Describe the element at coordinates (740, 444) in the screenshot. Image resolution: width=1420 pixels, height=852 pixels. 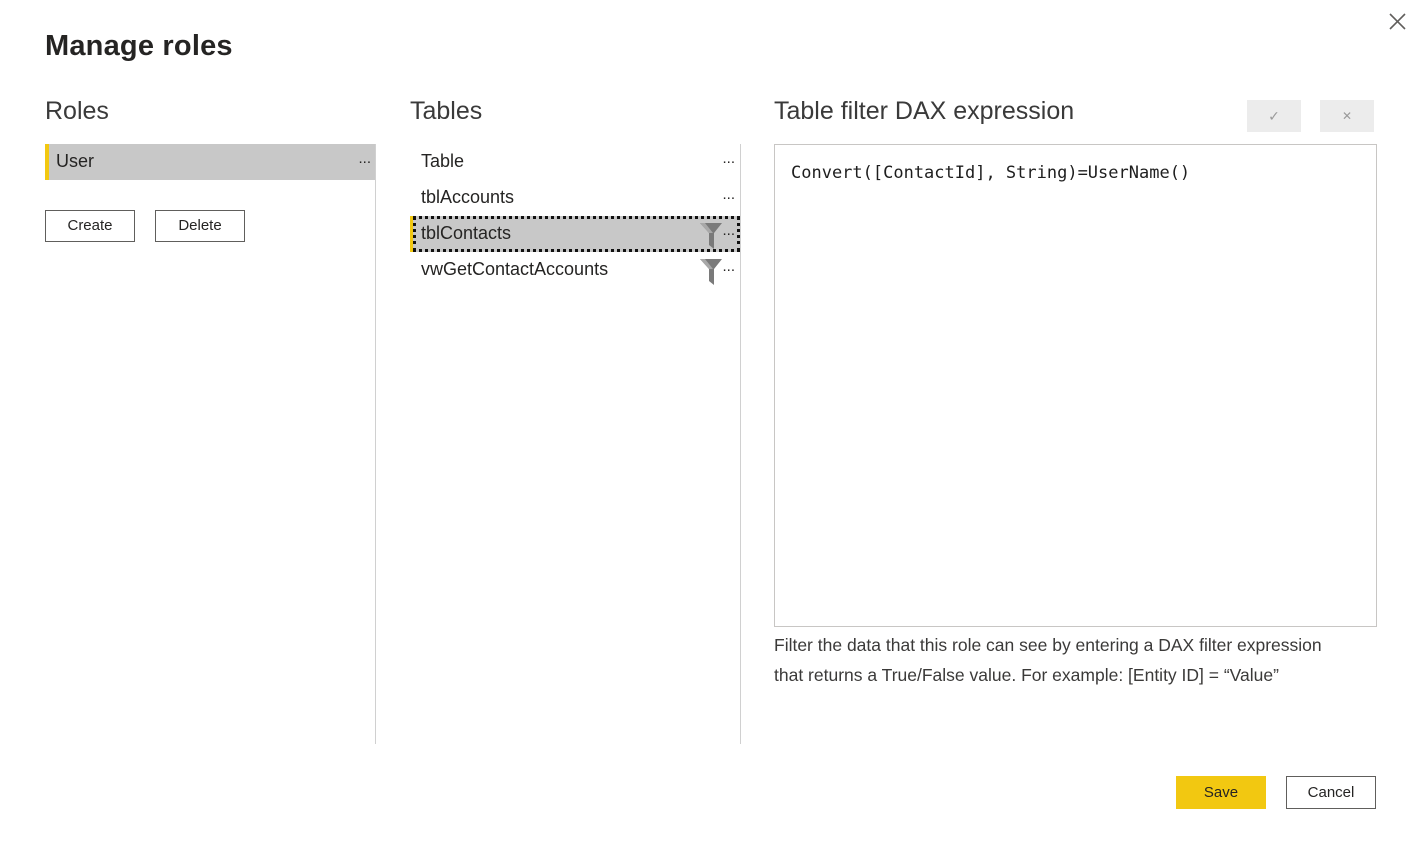
I see `tables-divider` at that location.